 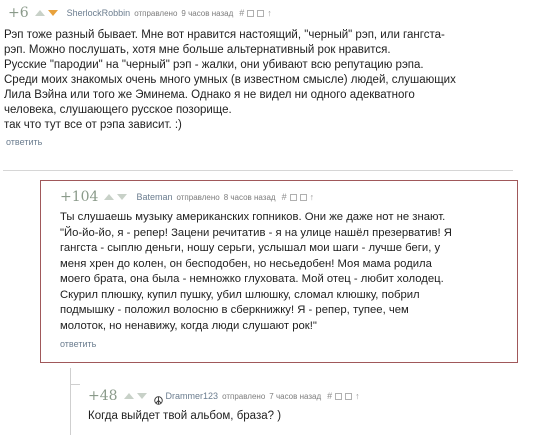 What do you see at coordinates (18, 13) in the screenshot?
I see `comment-score: +6` at bounding box center [18, 13].